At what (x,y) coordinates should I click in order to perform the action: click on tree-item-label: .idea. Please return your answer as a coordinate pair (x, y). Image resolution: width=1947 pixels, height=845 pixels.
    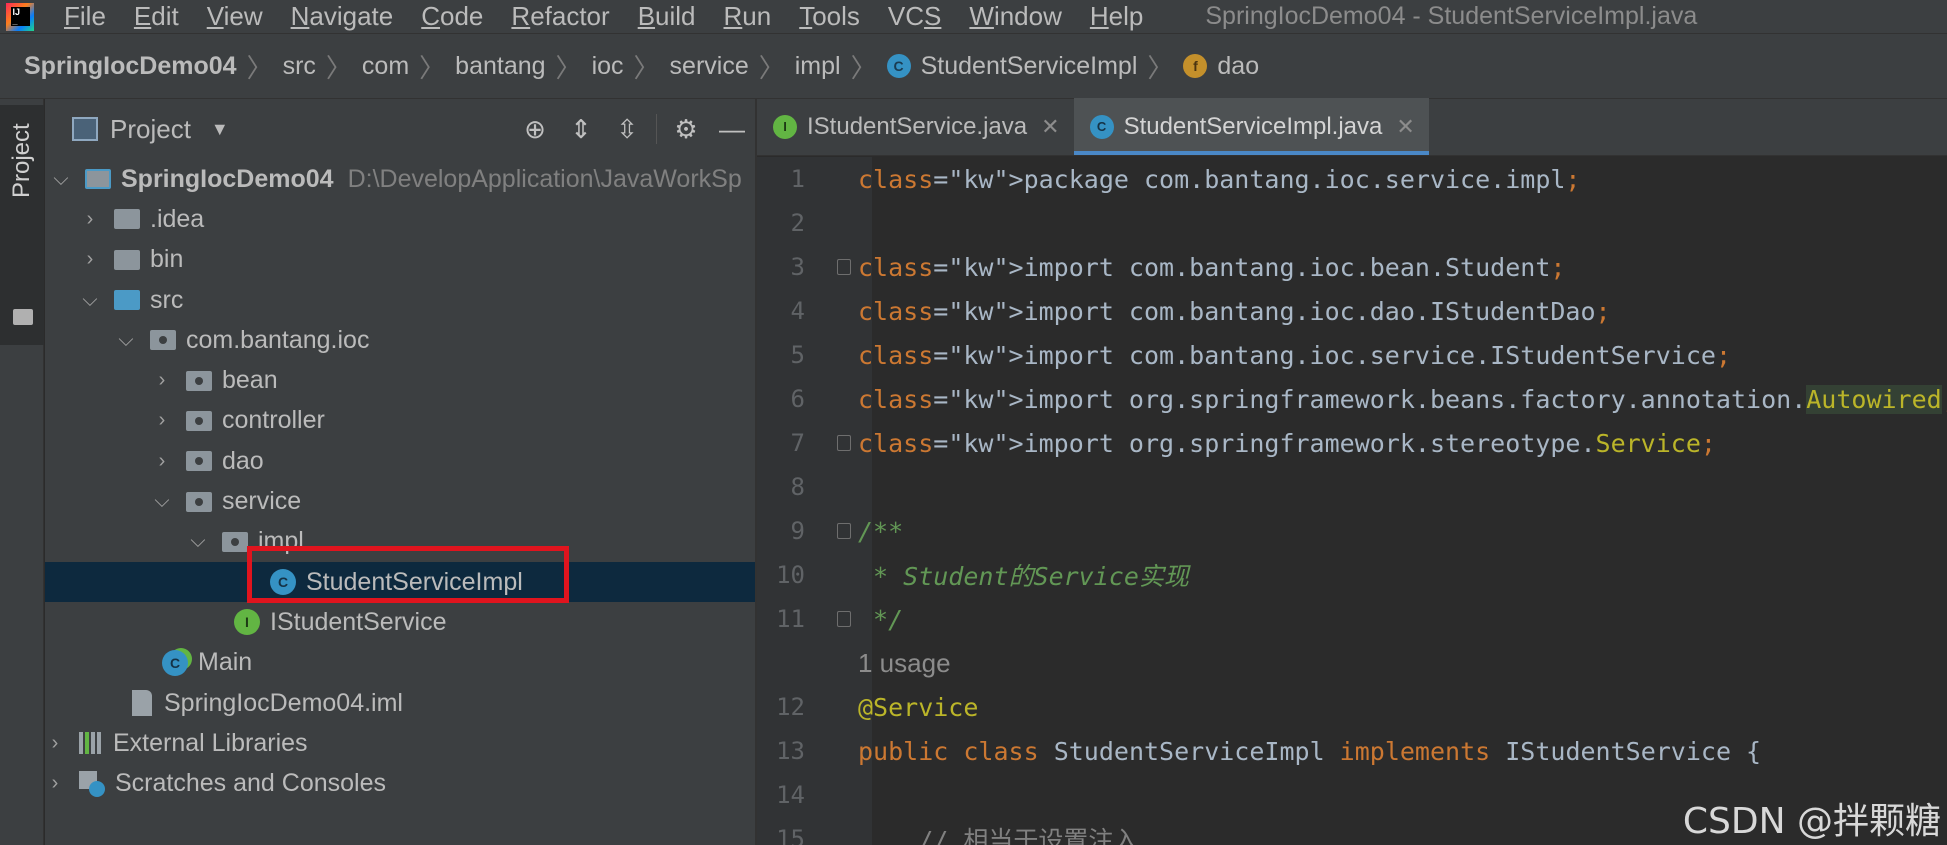
    Looking at the image, I should click on (177, 218).